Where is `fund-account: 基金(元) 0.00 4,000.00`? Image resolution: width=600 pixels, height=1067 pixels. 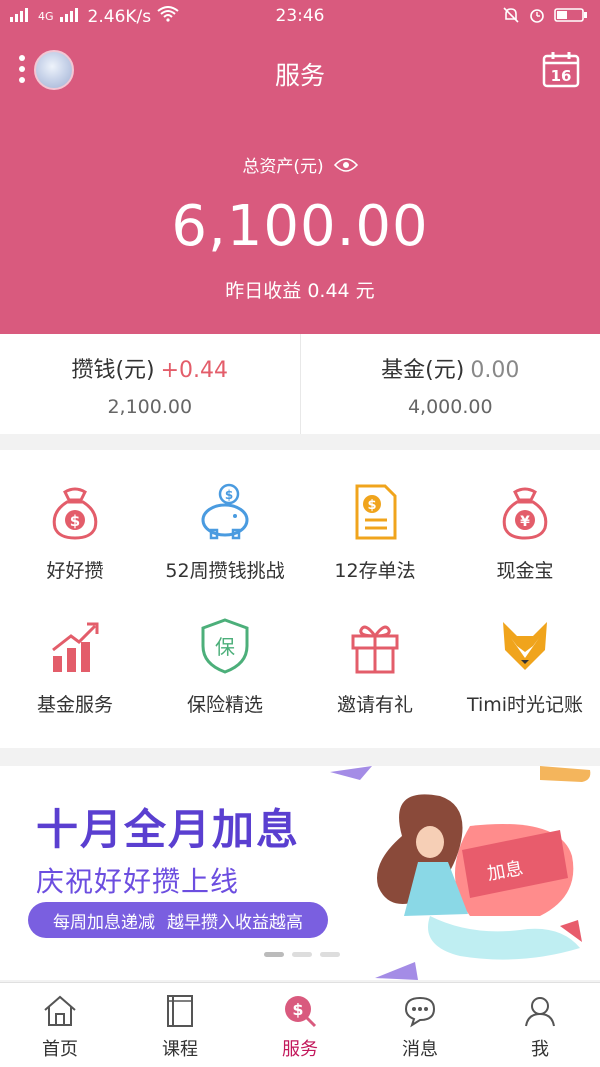 fund-account: 基金(元) 0.00 4,000.00 is located at coordinates (449, 384).